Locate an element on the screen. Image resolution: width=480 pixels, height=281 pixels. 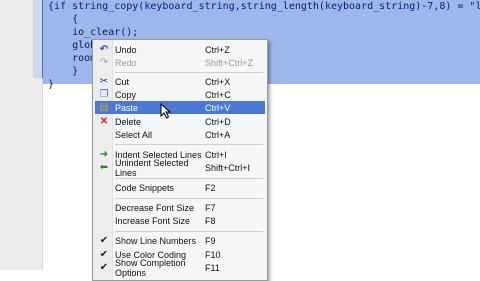
menu-item-undo: ↶ Undo Ctrl+Z is located at coordinates (180, 49).